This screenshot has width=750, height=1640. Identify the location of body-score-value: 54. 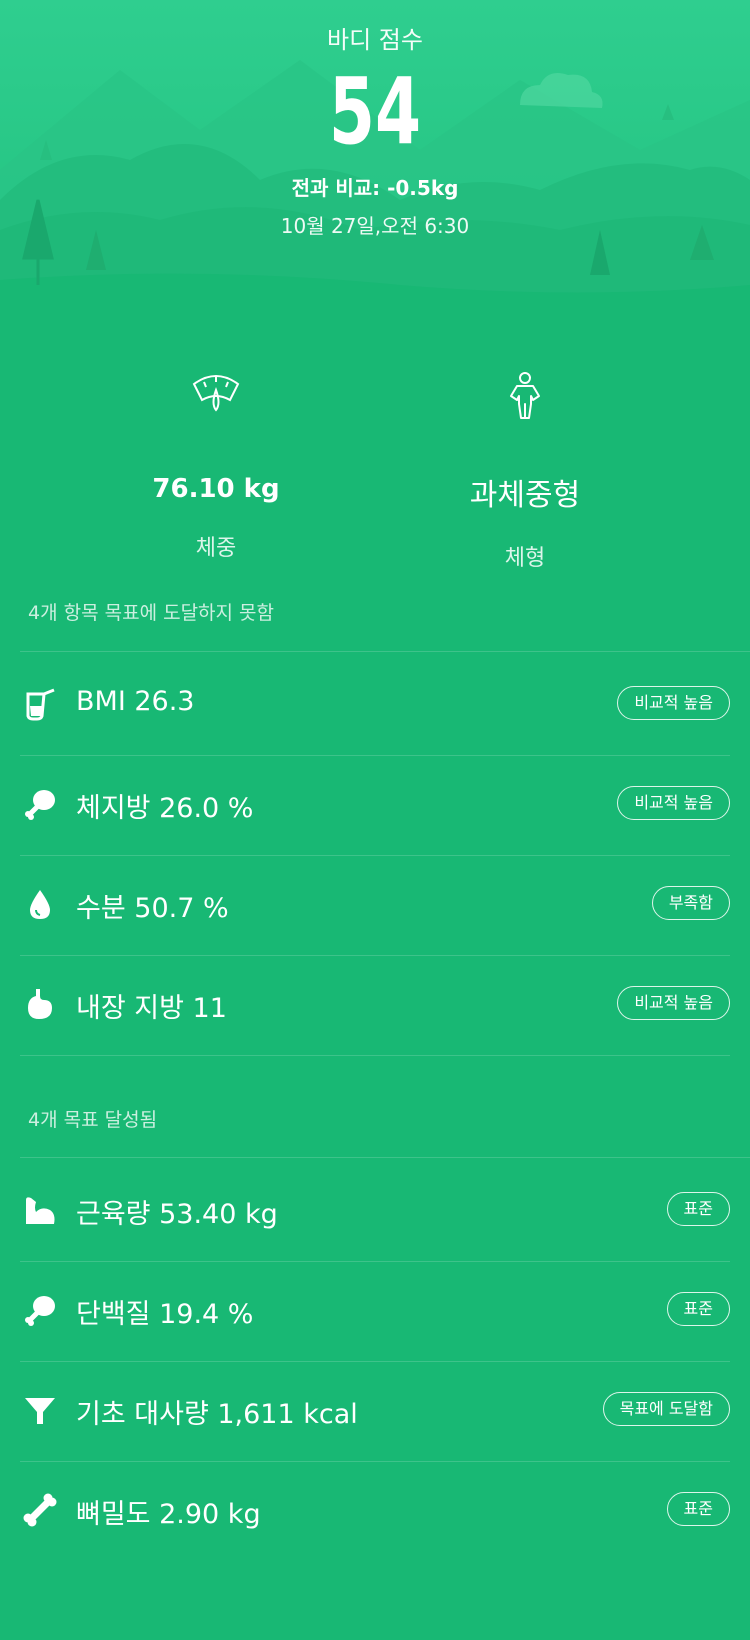
(375, 111).